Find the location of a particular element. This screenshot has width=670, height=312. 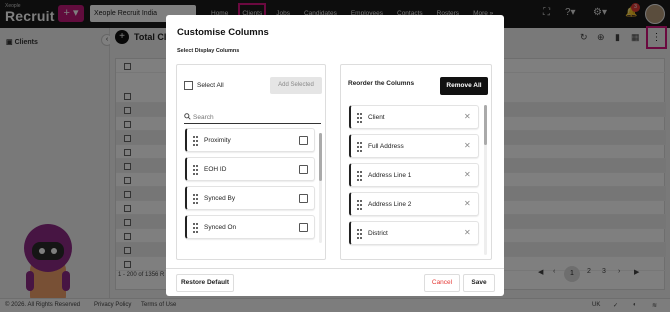

restore-default-button: Restore Default is located at coordinates (205, 283).